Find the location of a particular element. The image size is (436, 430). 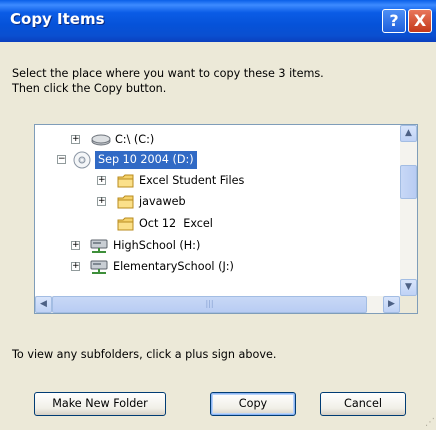

copy-button: Copy is located at coordinates (253, 404).